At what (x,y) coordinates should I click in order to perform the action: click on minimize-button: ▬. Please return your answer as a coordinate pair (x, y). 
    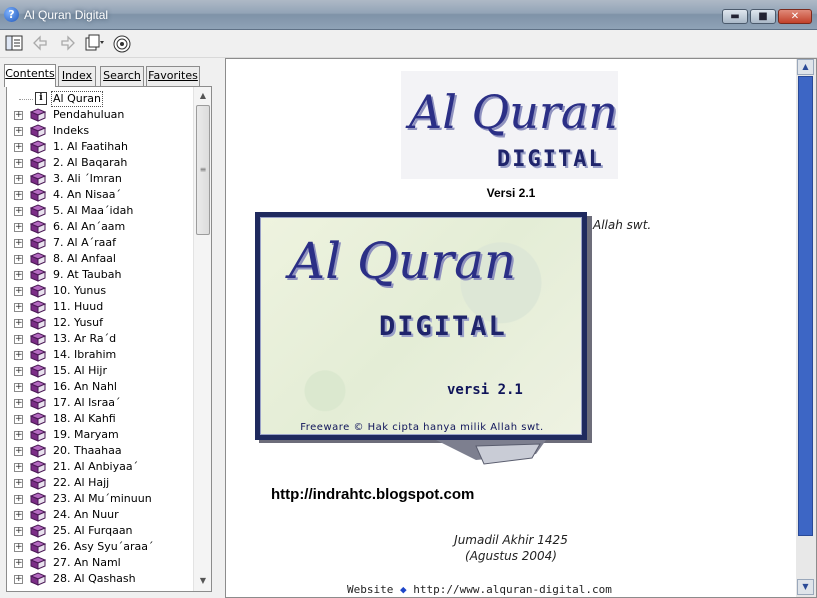
    Looking at the image, I should click on (735, 16).